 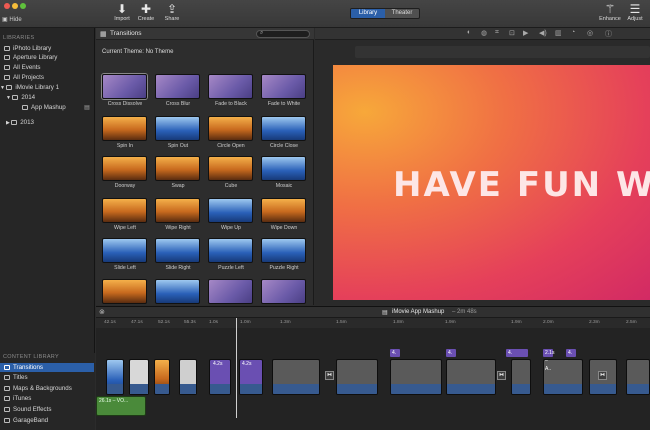 I want to click on sidebar-item-imovie-library: ▼ iMovie Library 1, so click(x=46, y=87).